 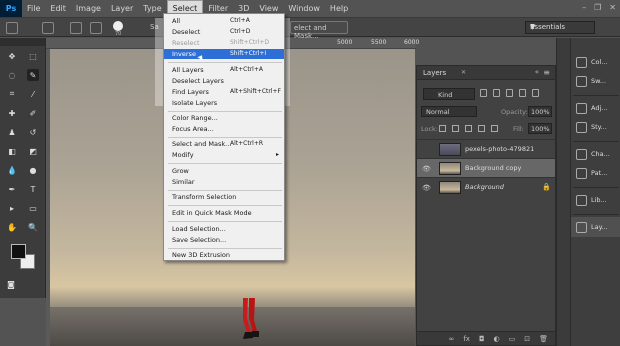 I want to click on panel-menu-icon: ≡, so click(x=546, y=72).